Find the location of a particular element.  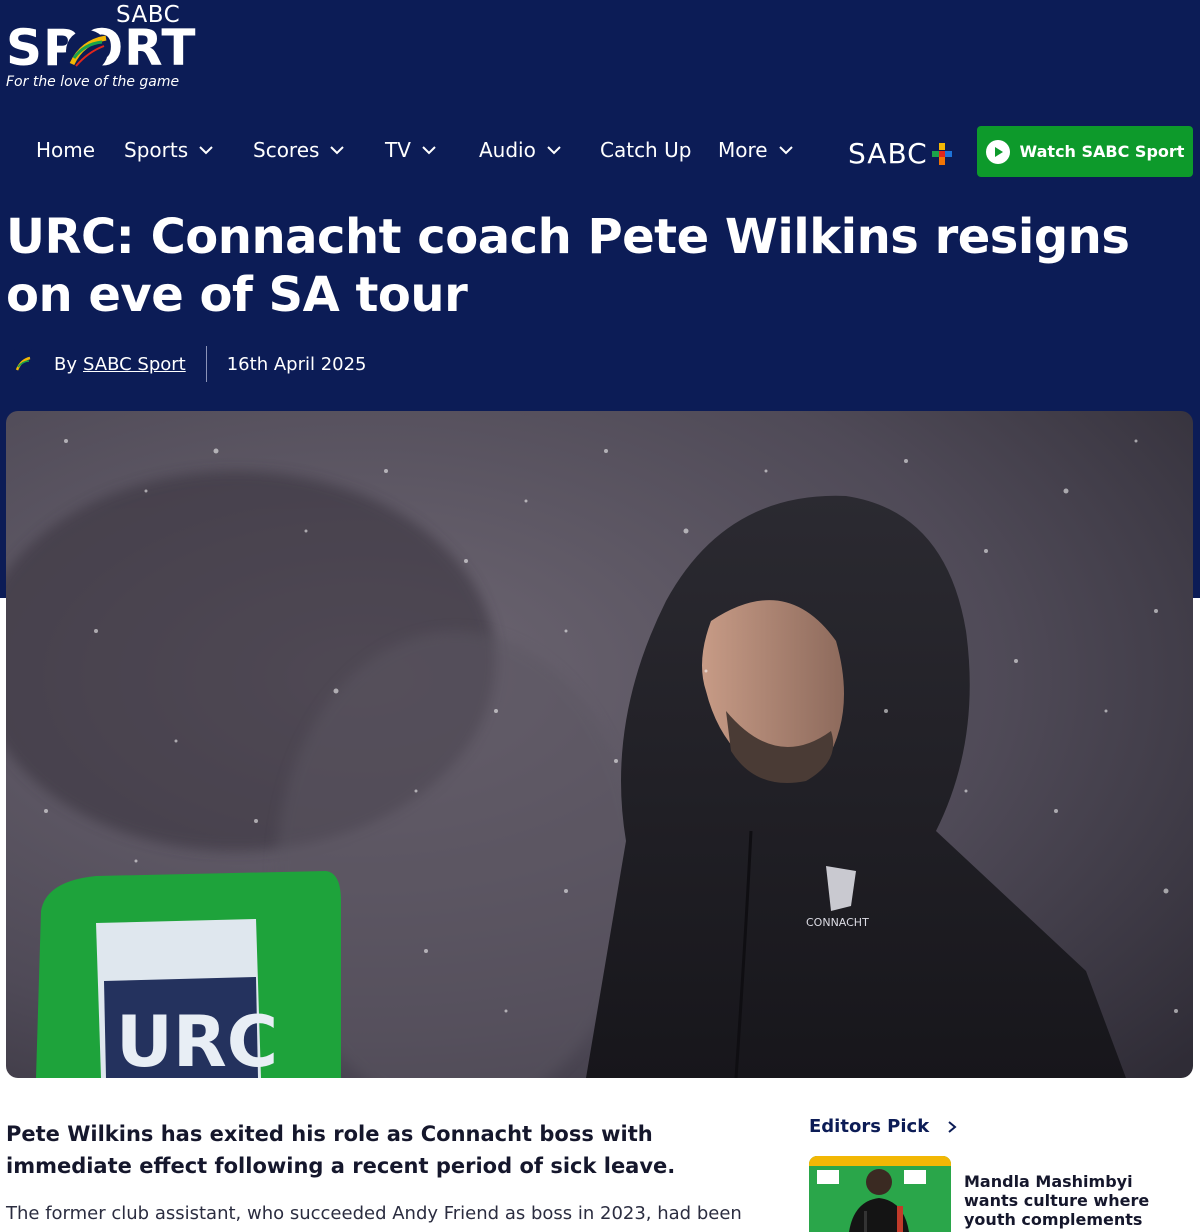

nav-item-scores: Scores is located at coordinates (299, 150).